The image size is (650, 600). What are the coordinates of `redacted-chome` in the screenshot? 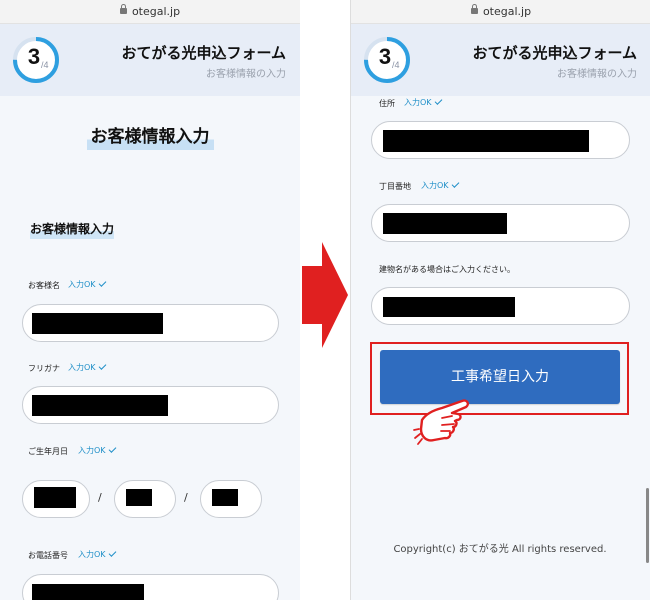 It's located at (445, 223).